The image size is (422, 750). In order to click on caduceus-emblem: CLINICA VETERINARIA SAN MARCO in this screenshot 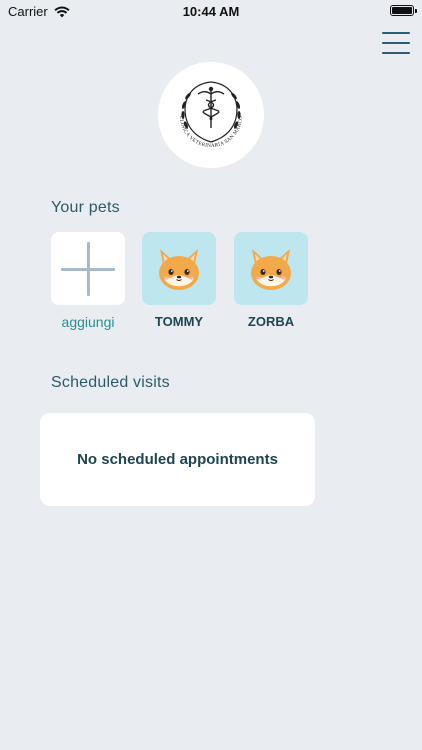, I will do `click(211, 115)`.